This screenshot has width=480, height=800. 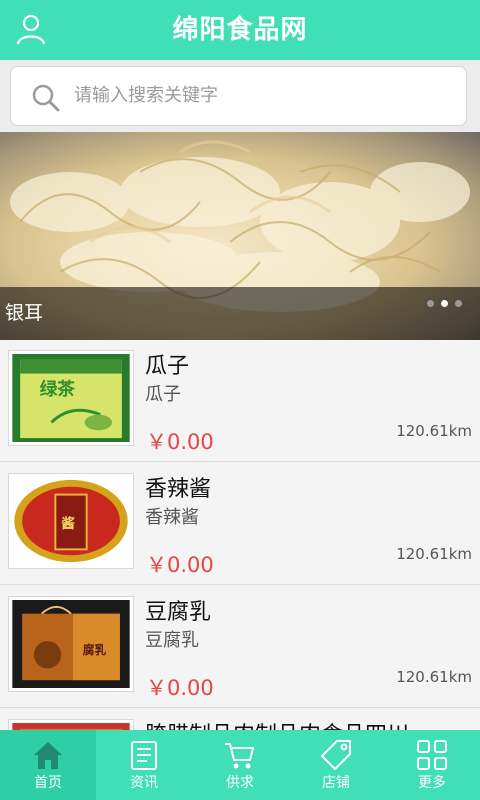 What do you see at coordinates (48, 755) in the screenshot?
I see `home-icon` at bounding box center [48, 755].